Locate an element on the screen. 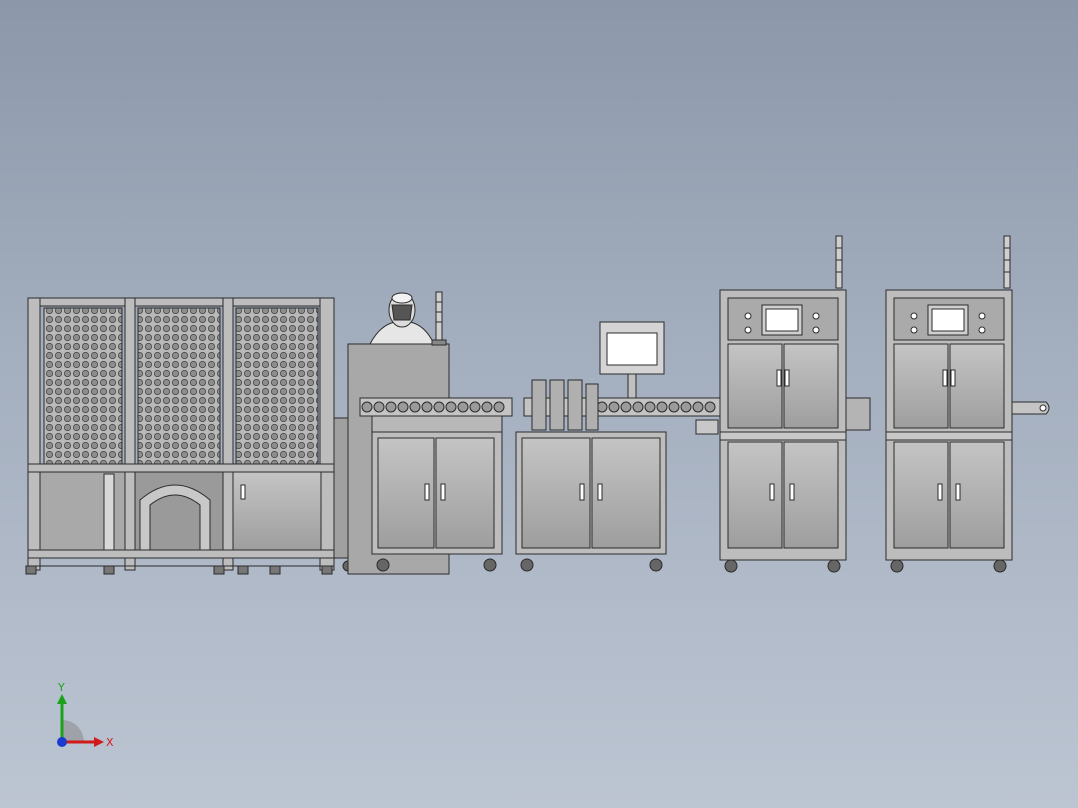 This screenshot has height=808, width=1078. y-axis-label: Y is located at coordinates (61, 687).